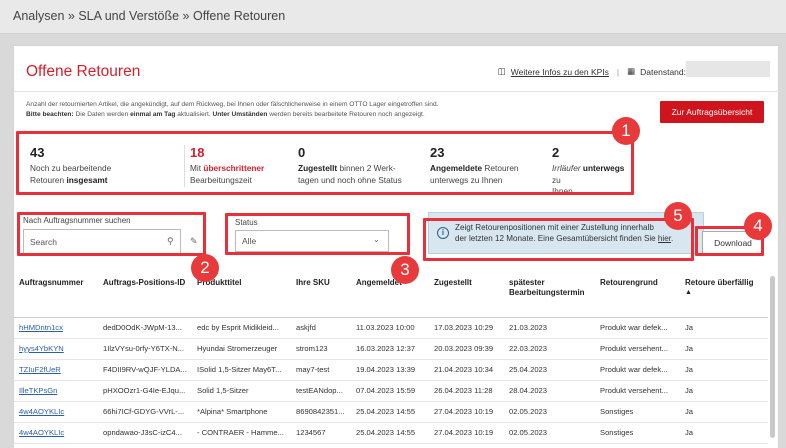  What do you see at coordinates (712, 112) in the screenshot?
I see `order-overview-button: Zur Auftragsübersicht` at bounding box center [712, 112].